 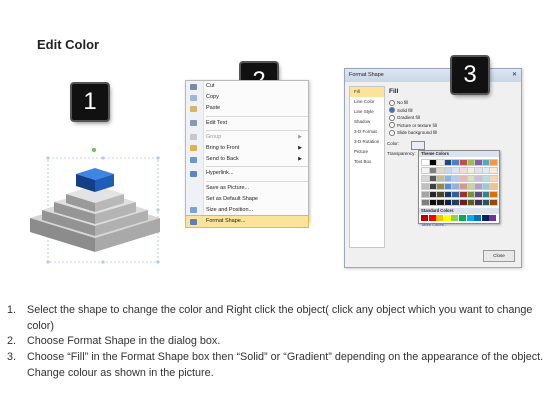 I want to click on menu-item-paste: Paste, so click(x=247, y=108).